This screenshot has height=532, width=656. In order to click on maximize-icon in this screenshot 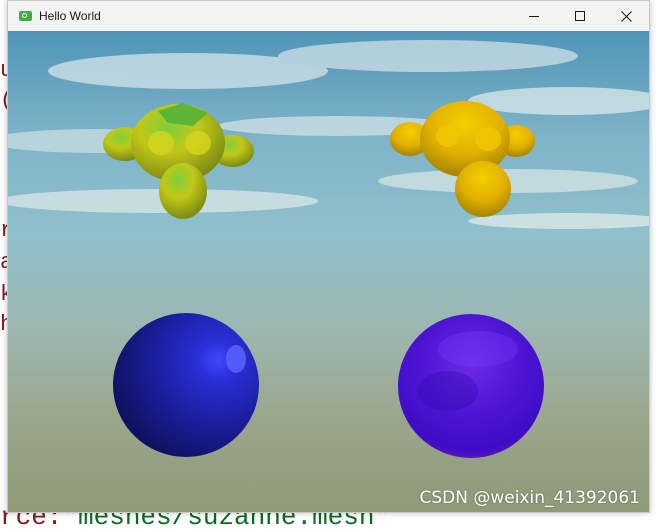, I will do `click(580, 16)`.